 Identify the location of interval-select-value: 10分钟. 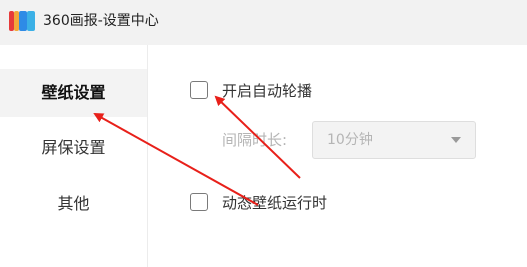
(350, 140).